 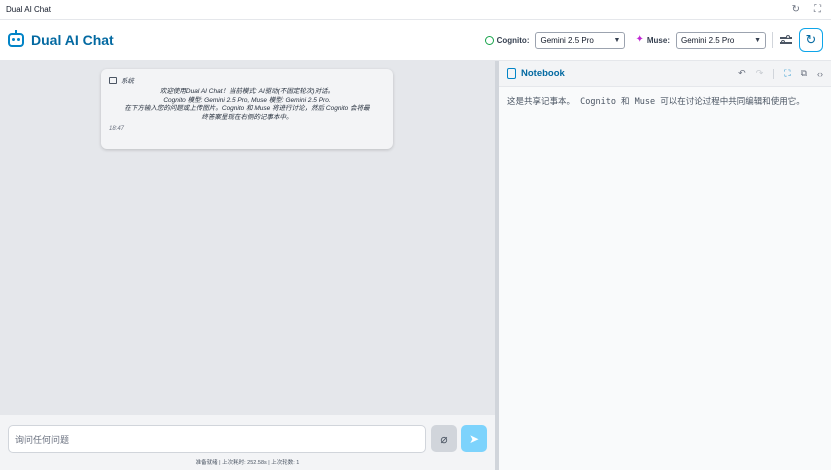 I want to click on muse-model-select: Gemini 2.5 Pro ▼, so click(x=721, y=40).